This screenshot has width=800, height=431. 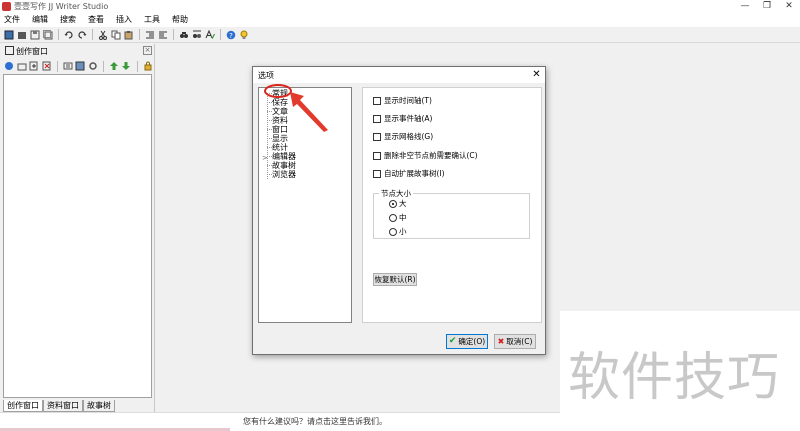 What do you see at coordinates (280, 129) in the screenshot?
I see `tree-item-window: 窗口` at bounding box center [280, 129].